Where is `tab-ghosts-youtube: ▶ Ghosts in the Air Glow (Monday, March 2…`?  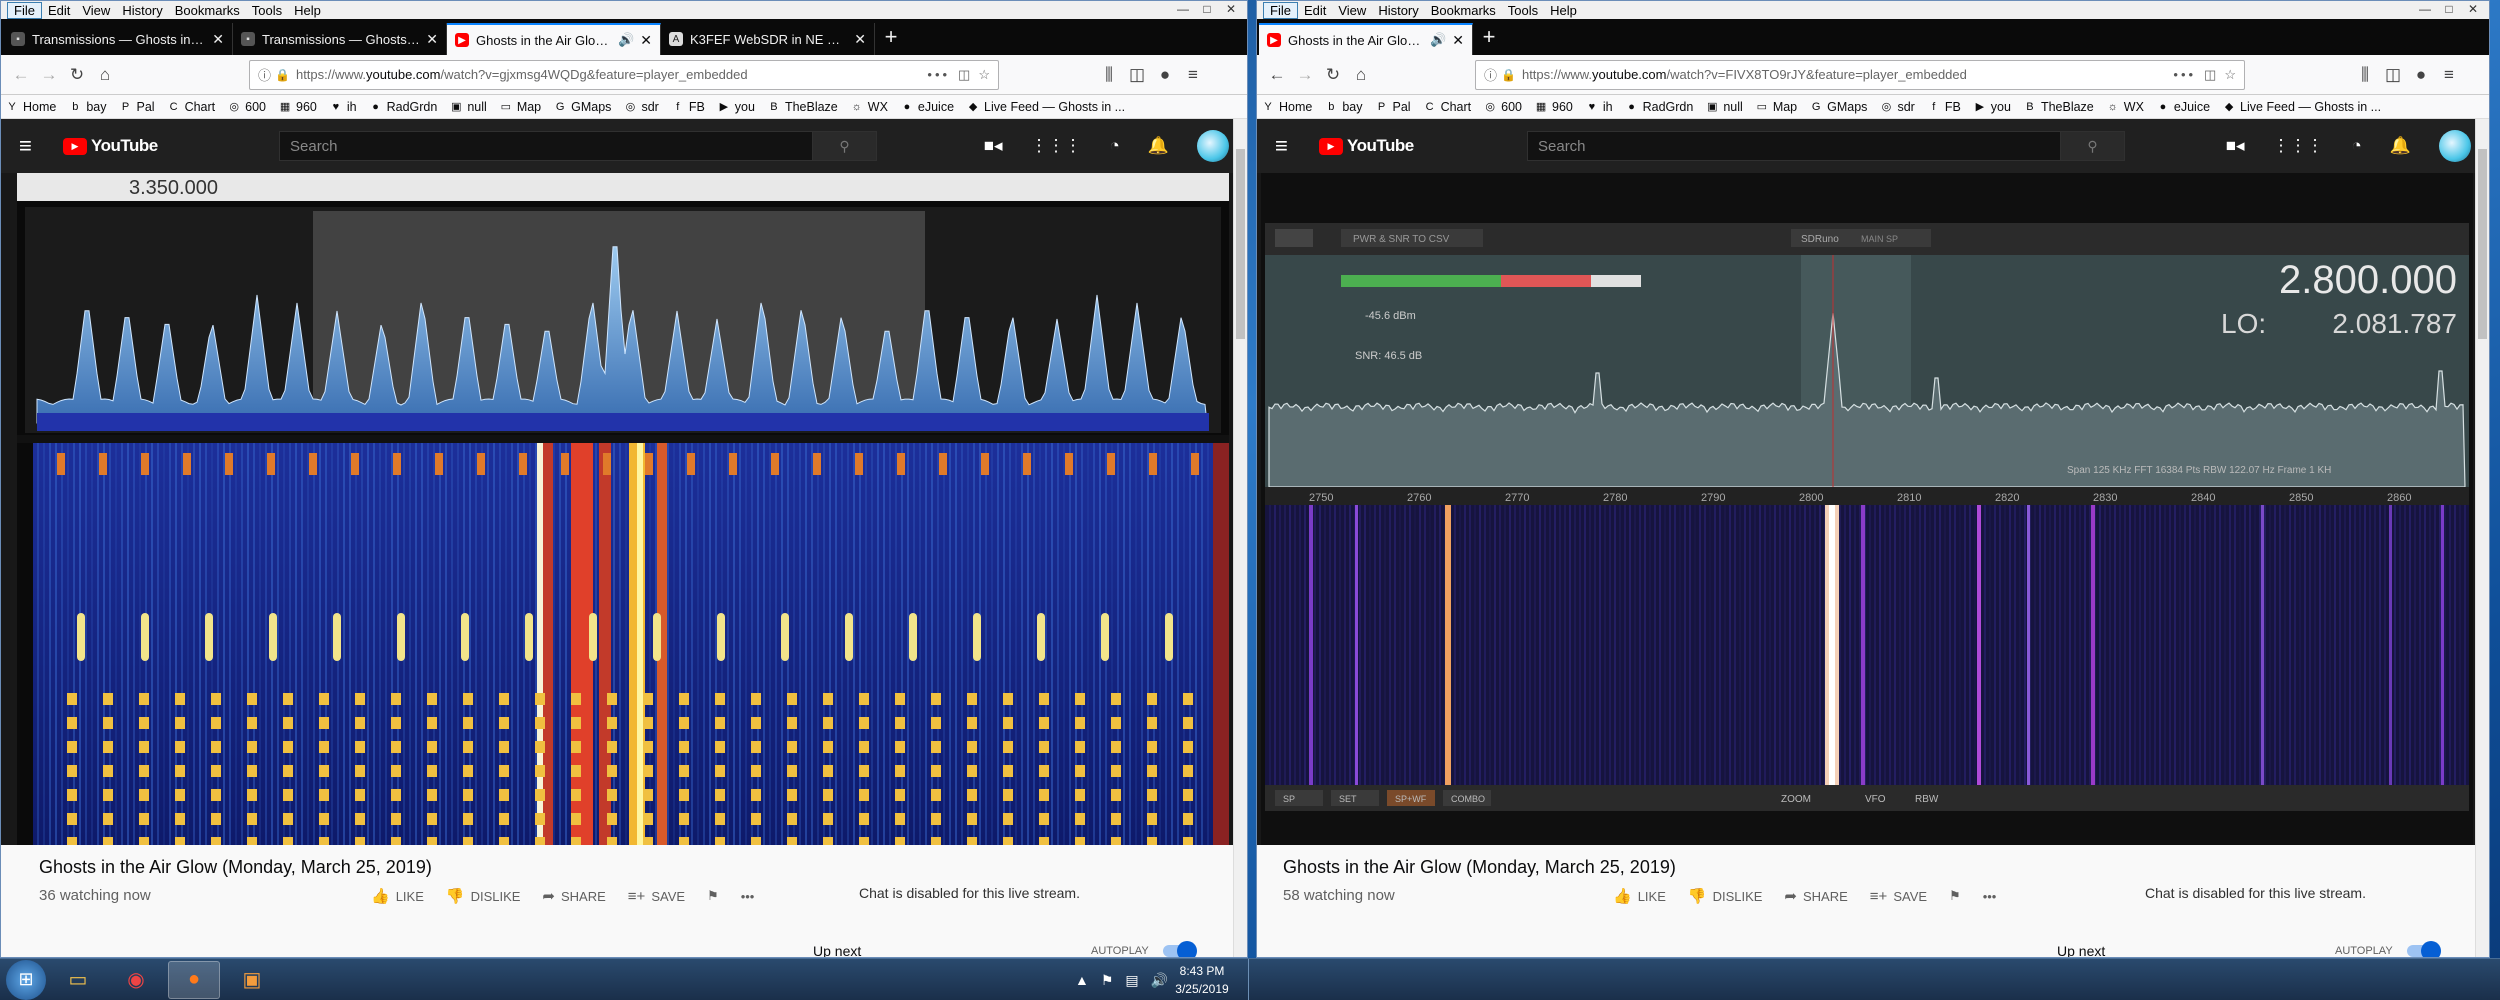
tab-ghosts-youtube: ▶ Ghosts in the Air Glow (Monday, March 2… is located at coordinates (1366, 39).